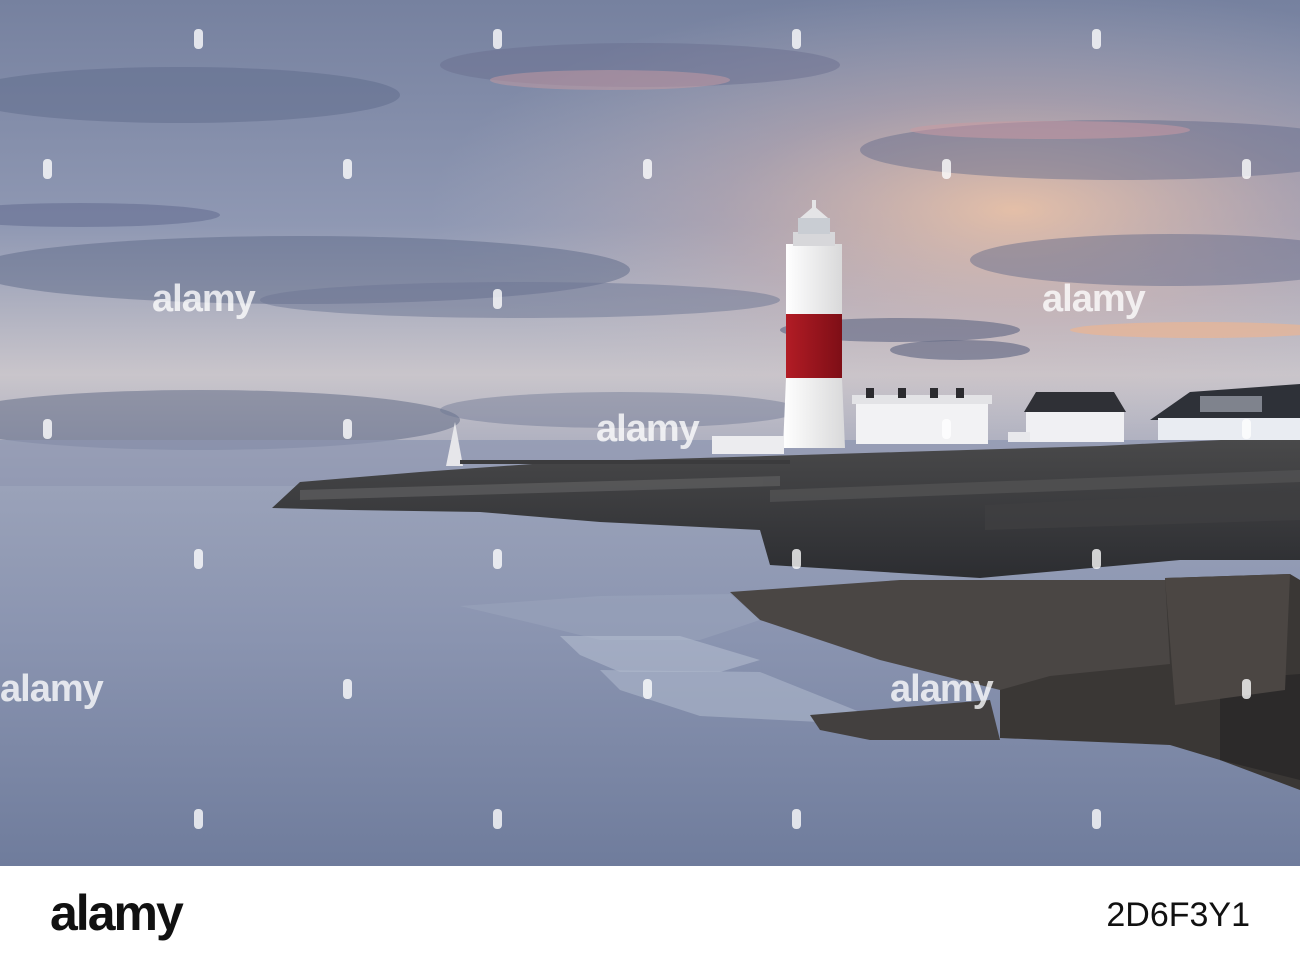 This screenshot has width=1300, height=956. What do you see at coordinates (650, 911) in the screenshot?
I see `footer-bar` at bounding box center [650, 911].